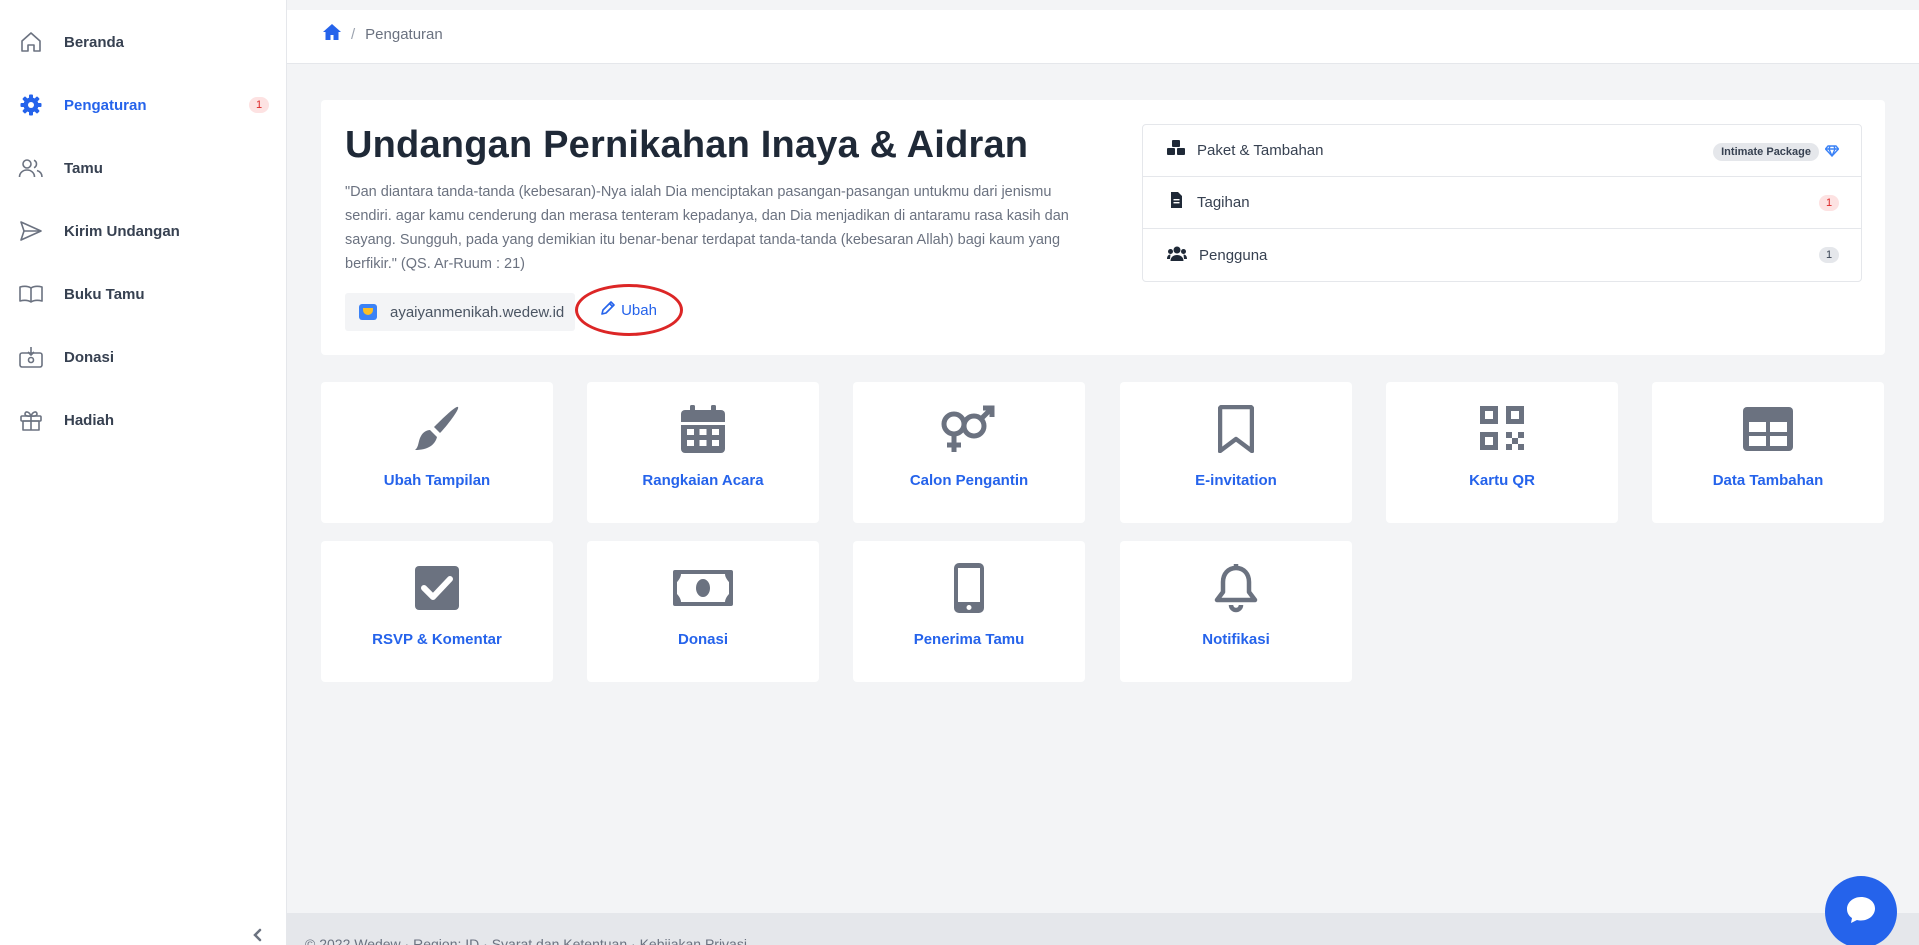  Describe the element at coordinates (83, 168) in the screenshot. I see `sidebar-item-label: Tamu` at that location.